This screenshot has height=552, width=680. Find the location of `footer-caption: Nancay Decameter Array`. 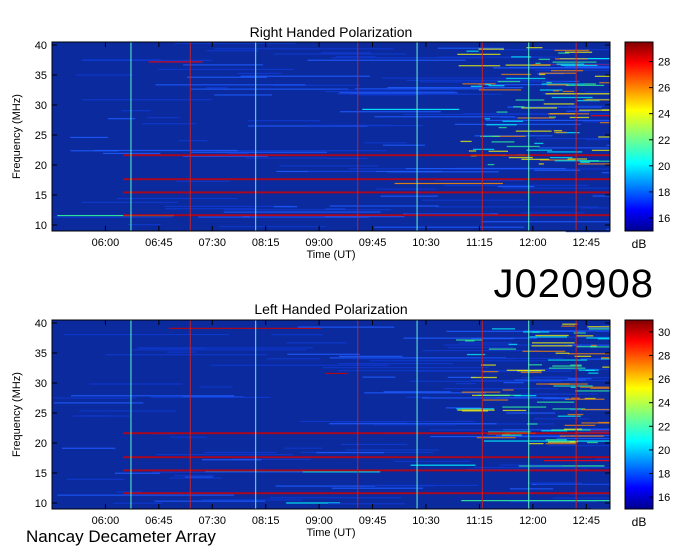

footer-caption: Nancay Decameter Array is located at coordinates (121, 536).